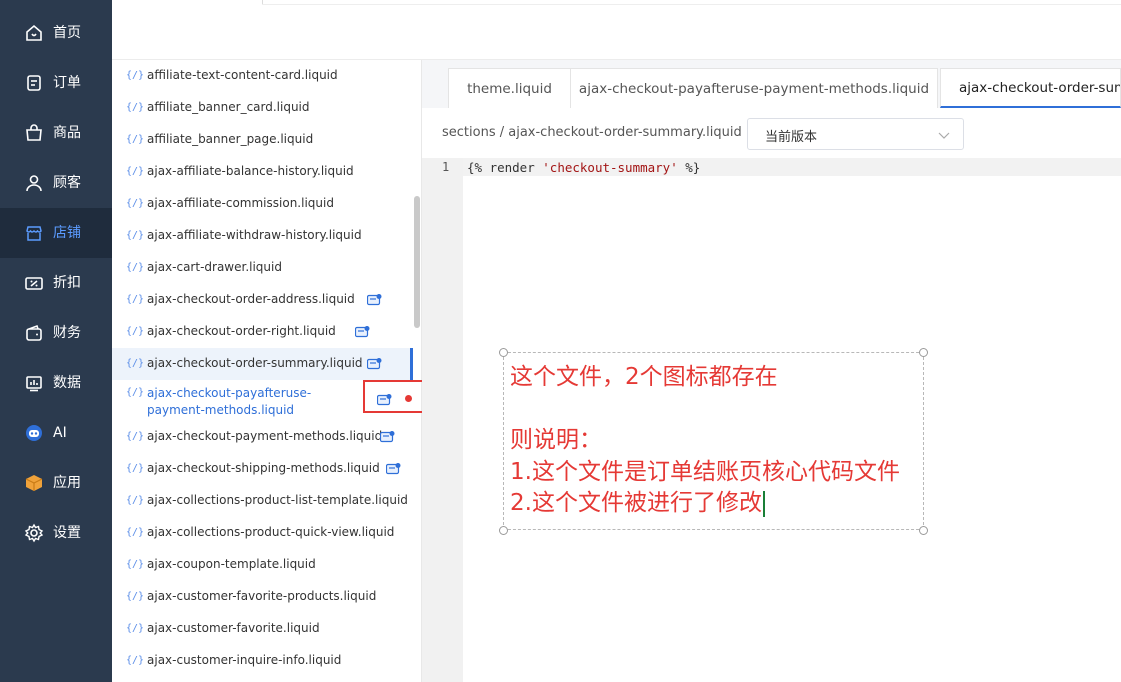  What do you see at coordinates (56, 183) in the screenshot?
I see `nav-item-user: 顾客` at bounding box center [56, 183].